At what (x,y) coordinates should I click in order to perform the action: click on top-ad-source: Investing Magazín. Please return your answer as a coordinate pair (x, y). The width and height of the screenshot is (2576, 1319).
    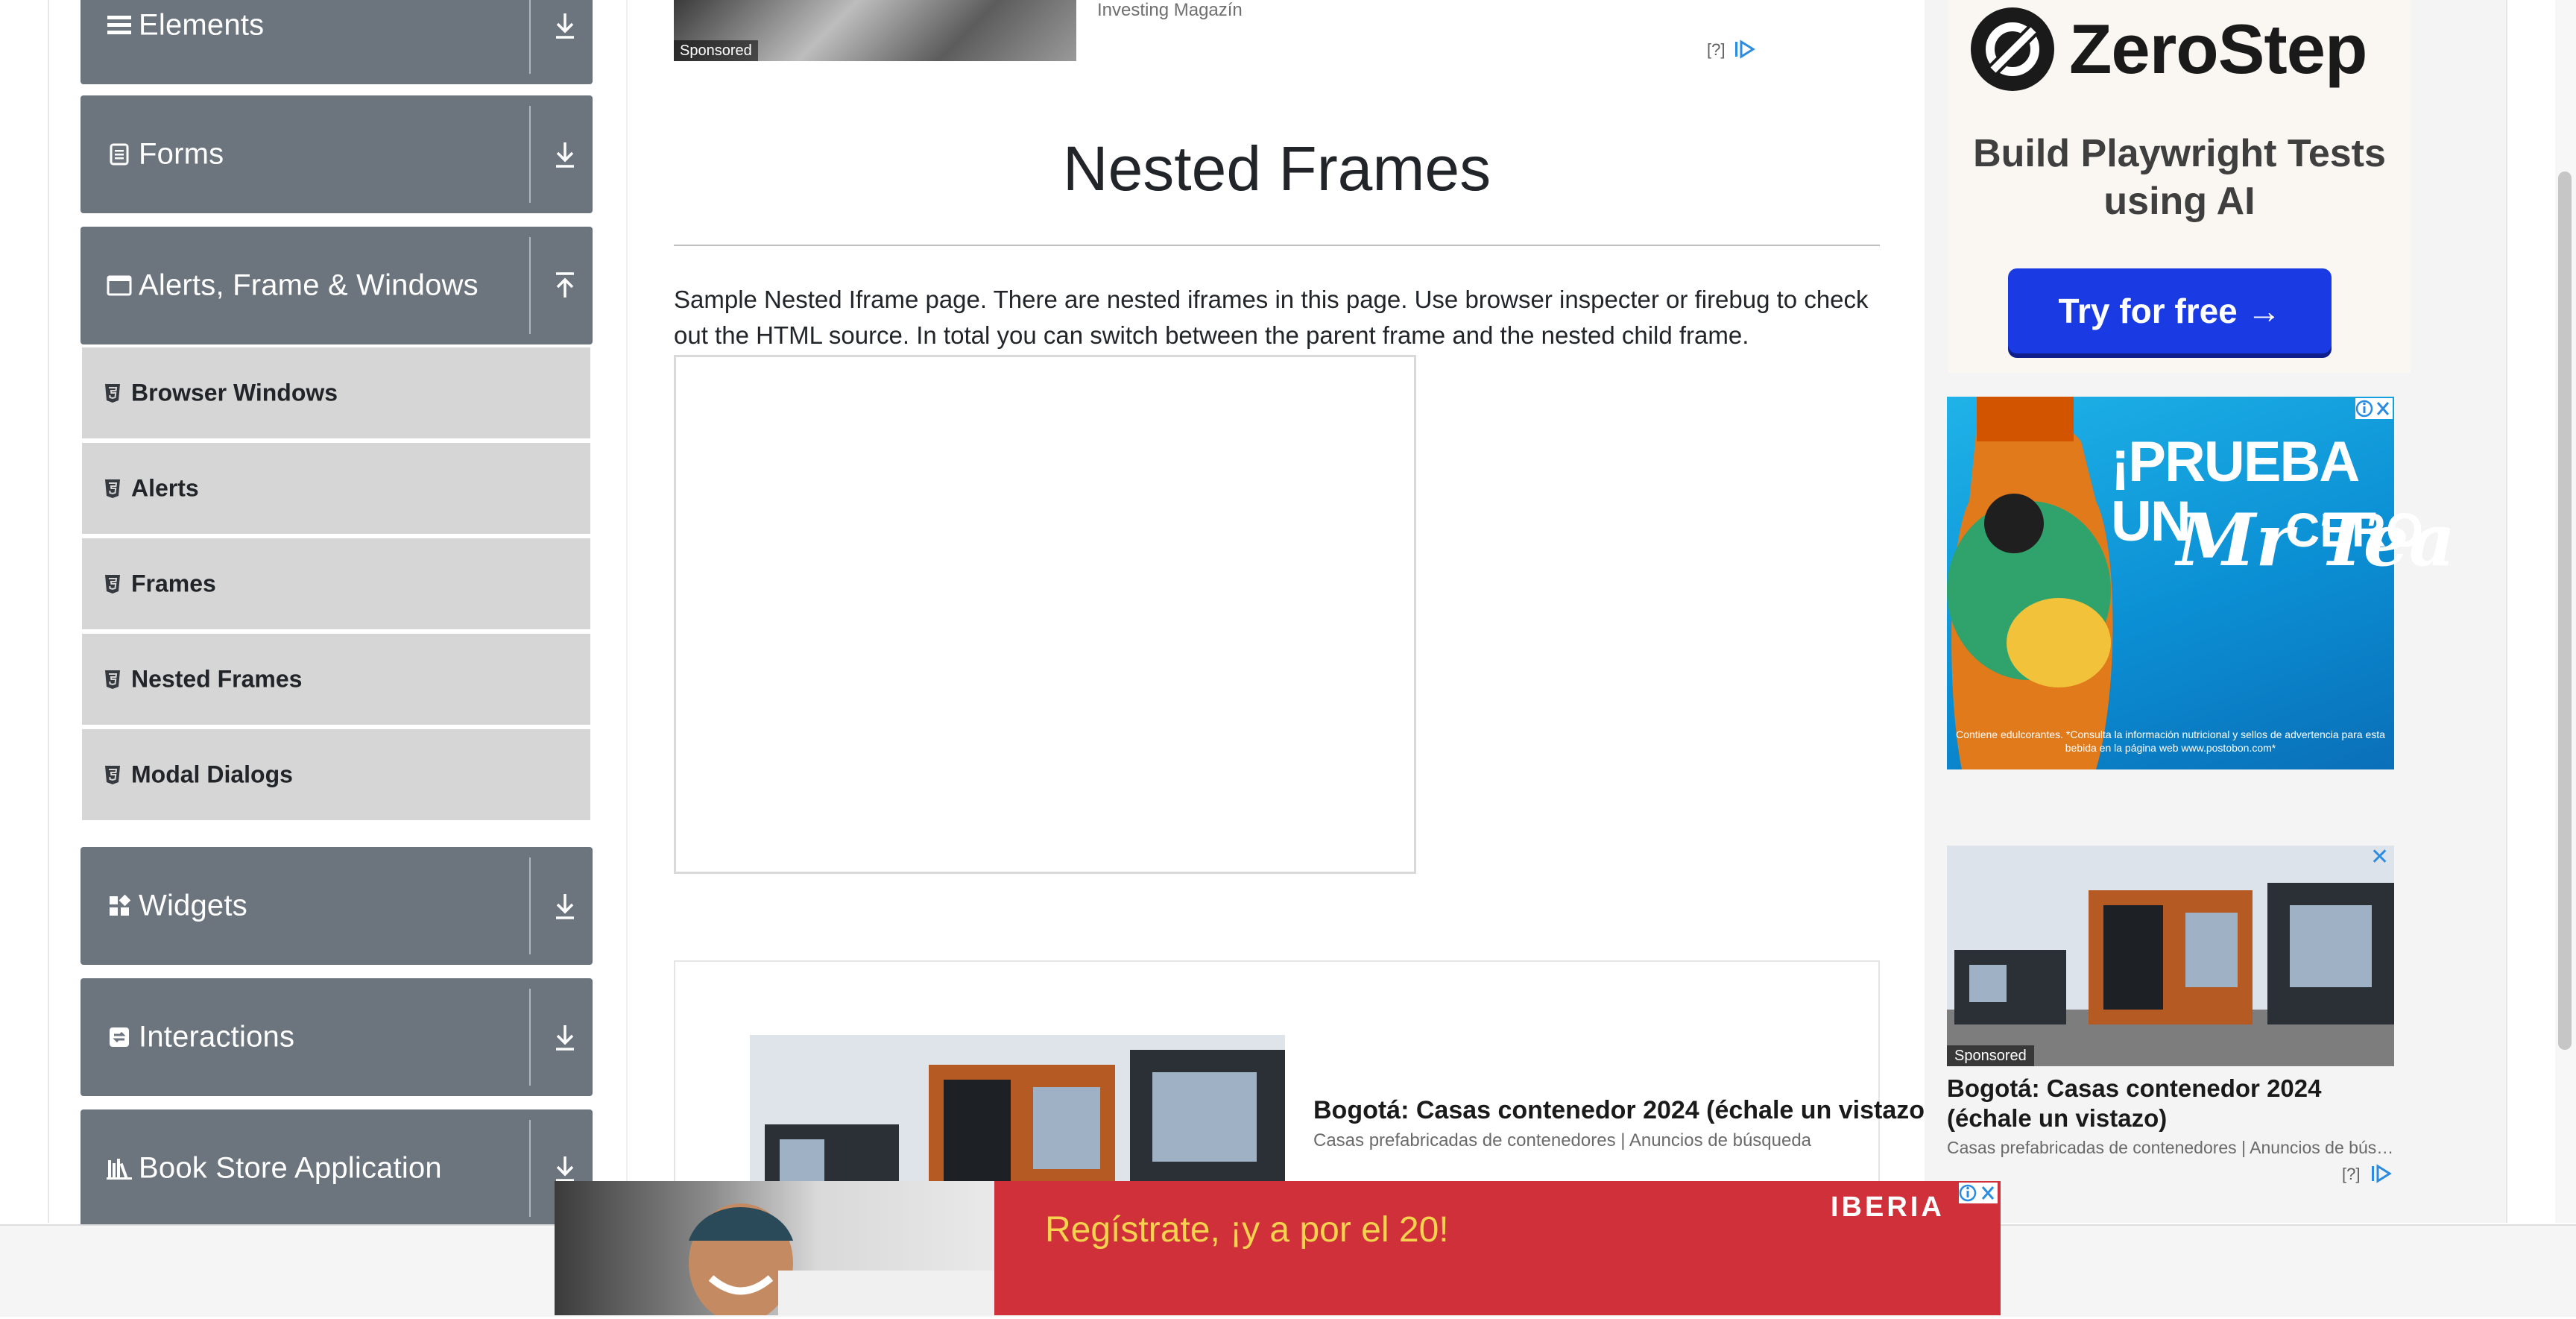
    Looking at the image, I should click on (1170, 10).